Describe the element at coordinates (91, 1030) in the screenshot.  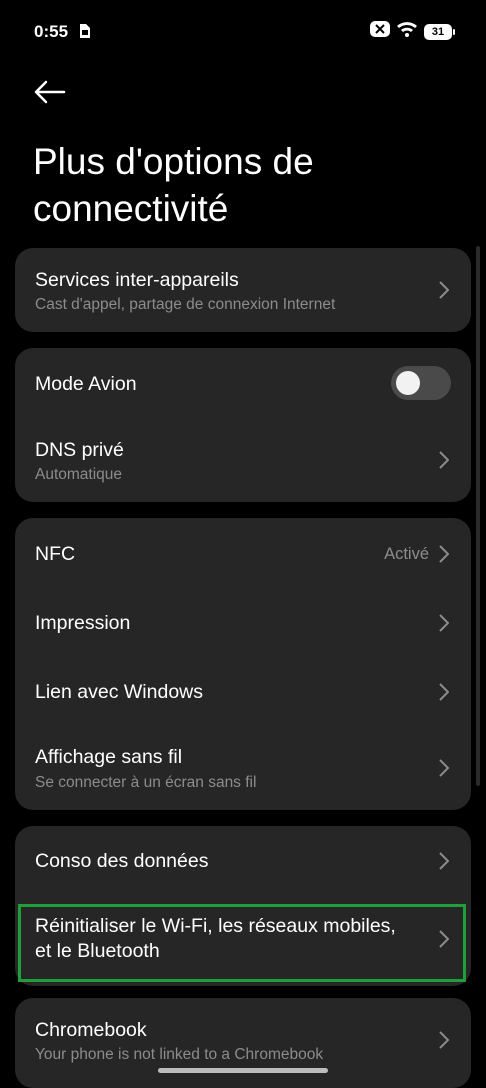
I see `row-label: Chromebook` at that location.